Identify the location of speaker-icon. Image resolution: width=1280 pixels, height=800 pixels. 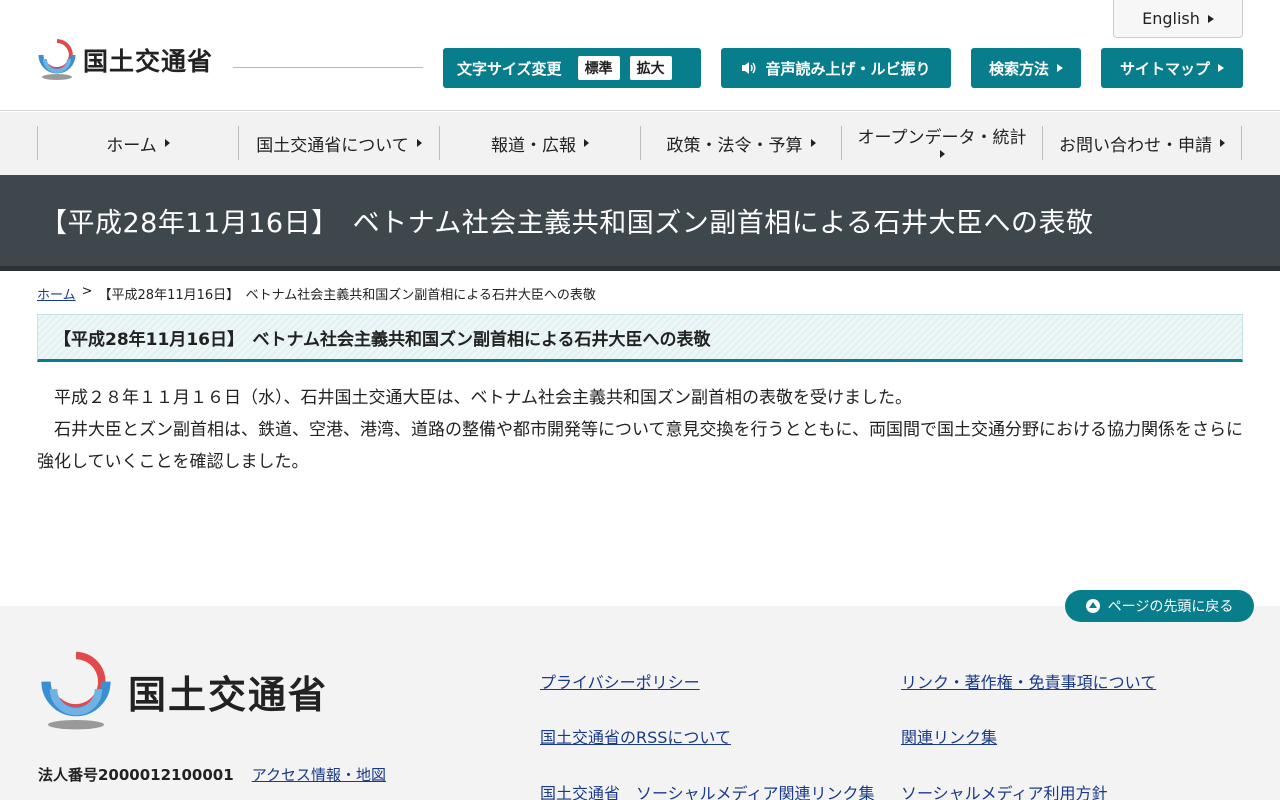
(749, 68).